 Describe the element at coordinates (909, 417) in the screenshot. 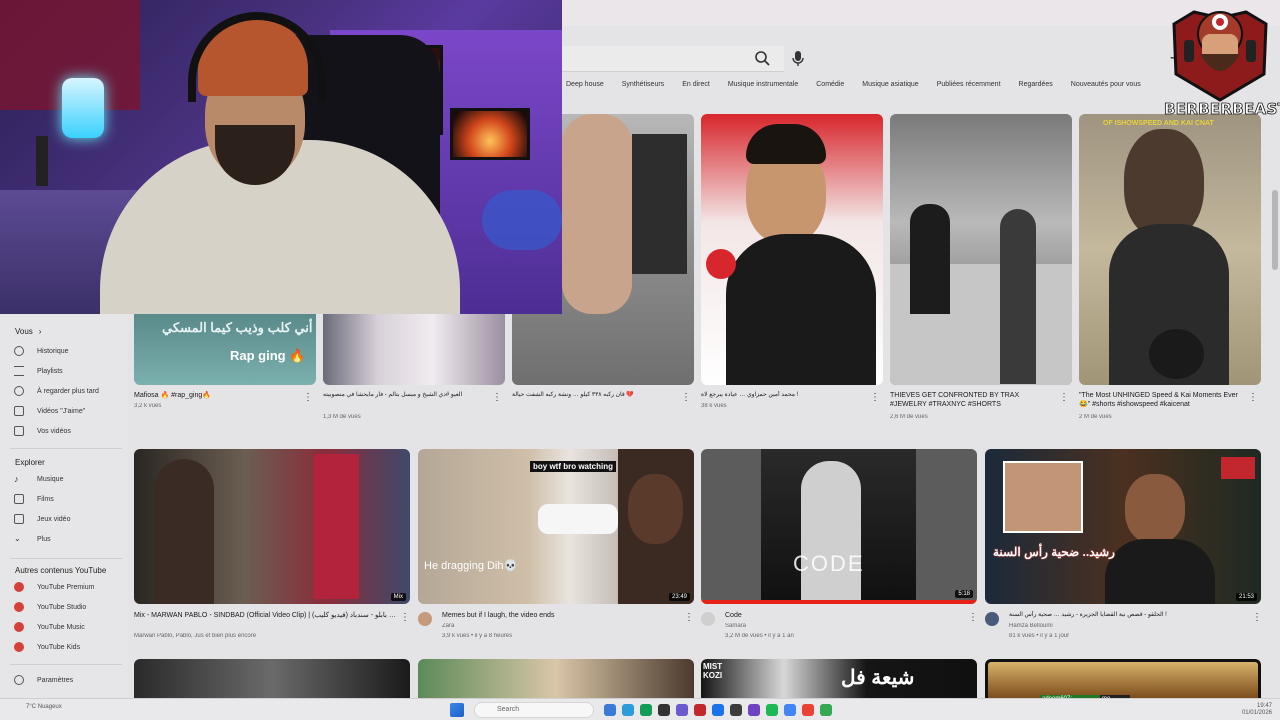

I see `video-meta: 2,6 M de vues` at that location.